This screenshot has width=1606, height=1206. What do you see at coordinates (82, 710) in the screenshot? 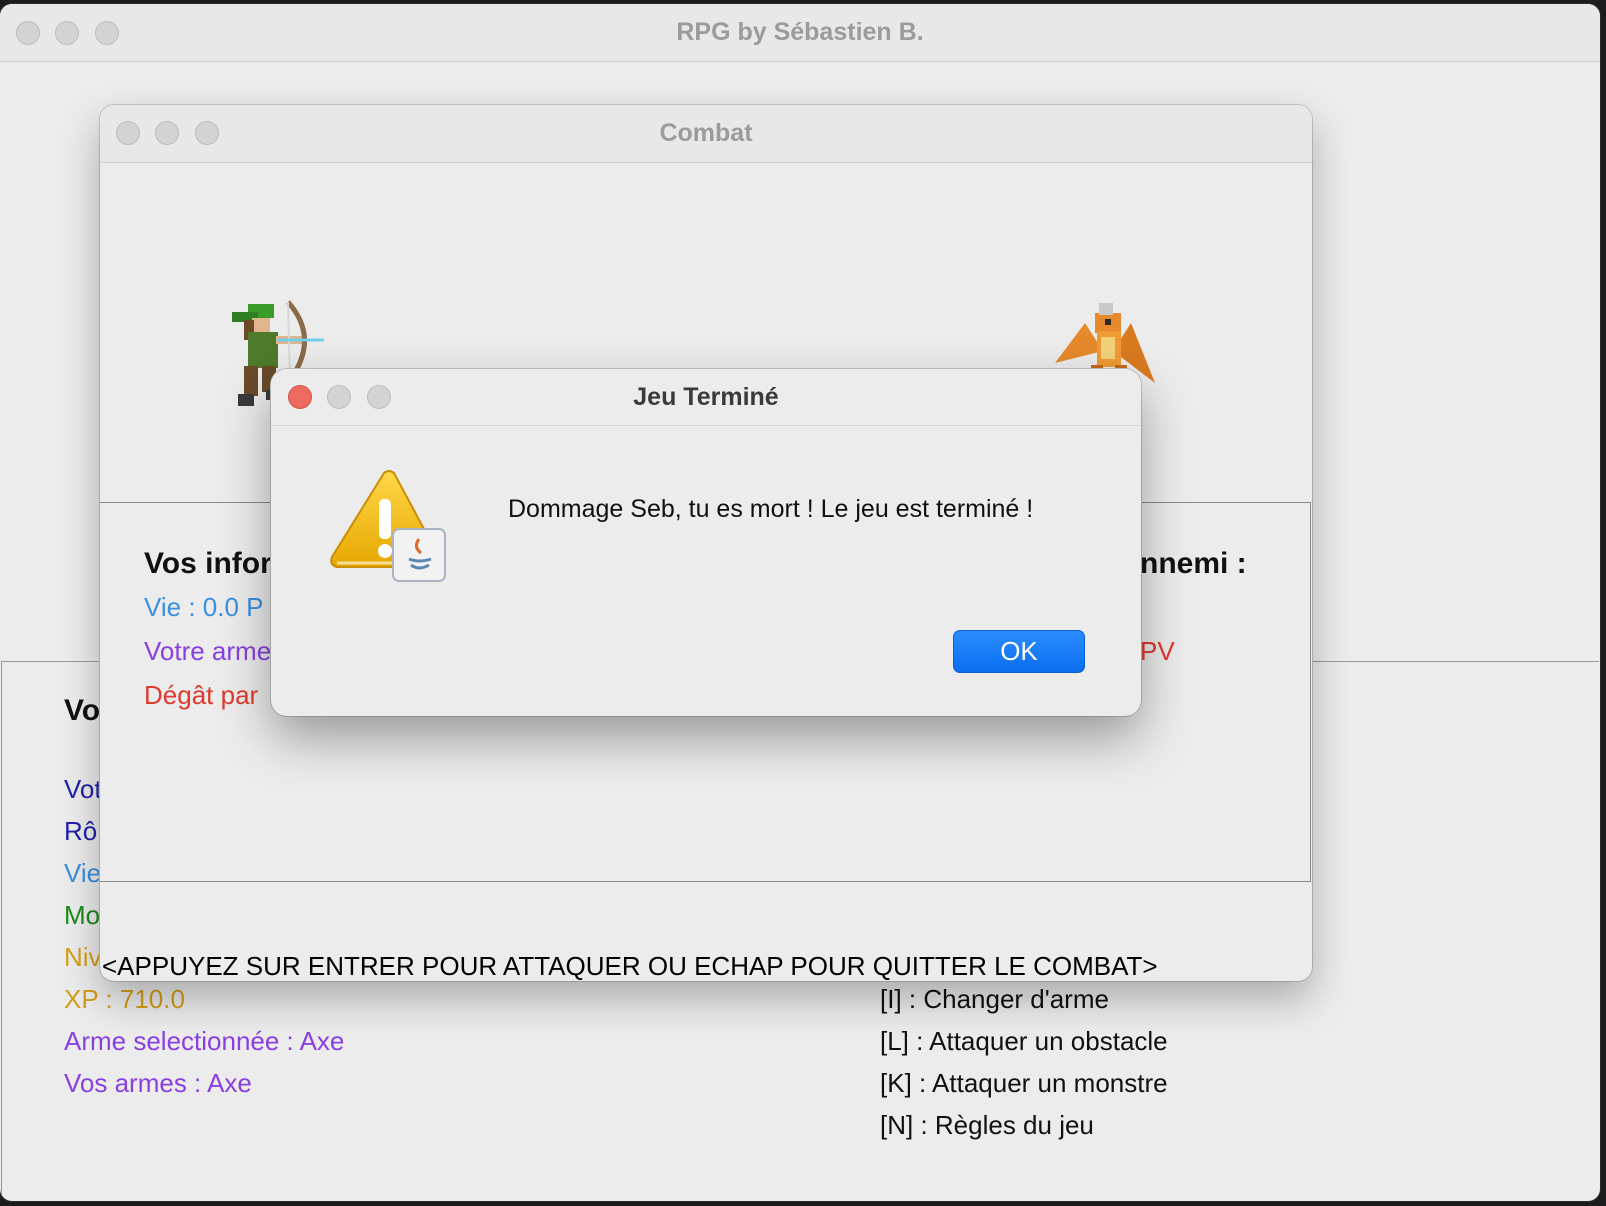
I see `player-info-heading: Vo` at bounding box center [82, 710].